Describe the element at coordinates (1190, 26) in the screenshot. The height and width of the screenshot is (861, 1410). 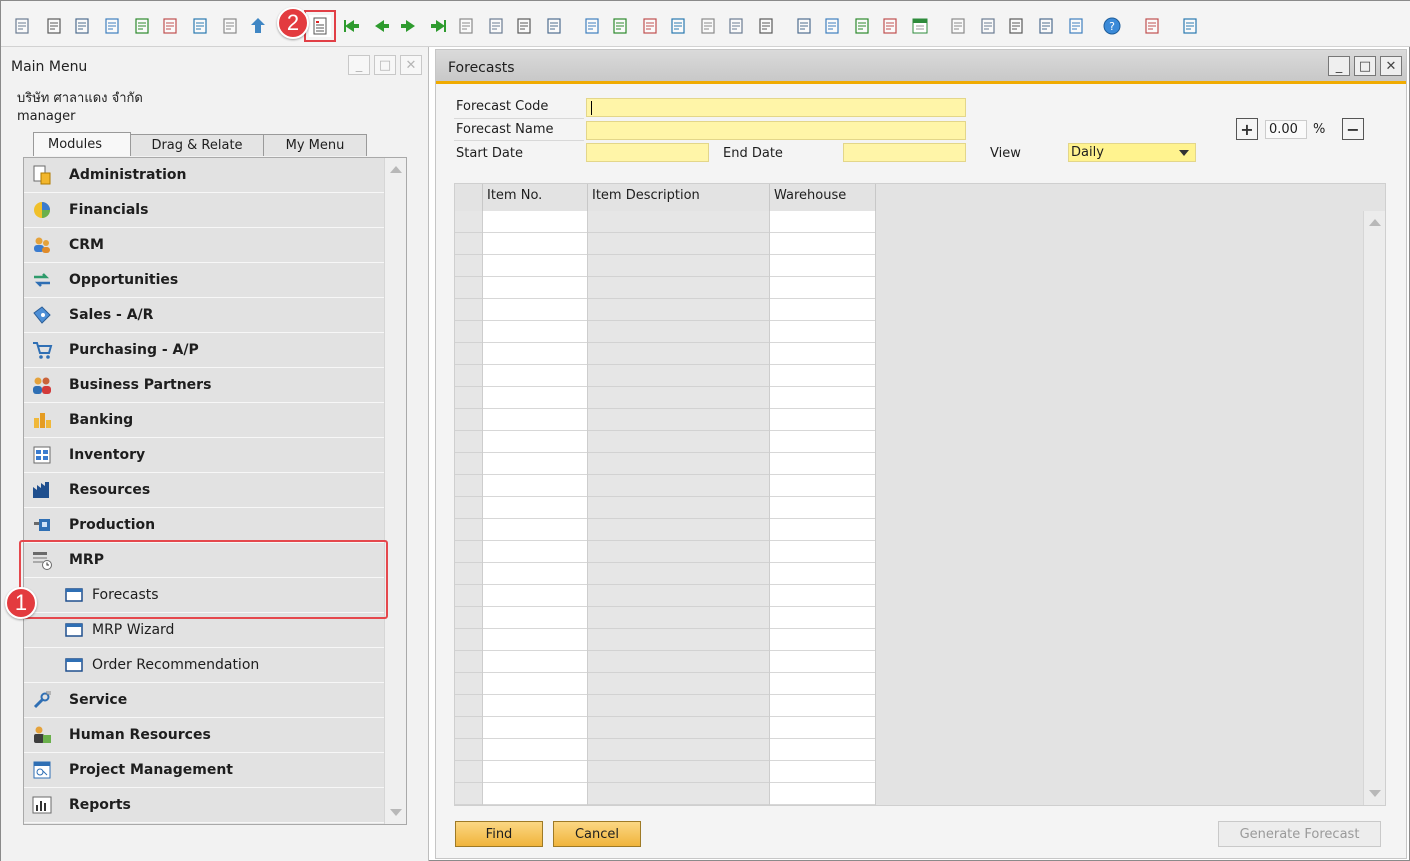
I see `add-on-2-icon` at that location.